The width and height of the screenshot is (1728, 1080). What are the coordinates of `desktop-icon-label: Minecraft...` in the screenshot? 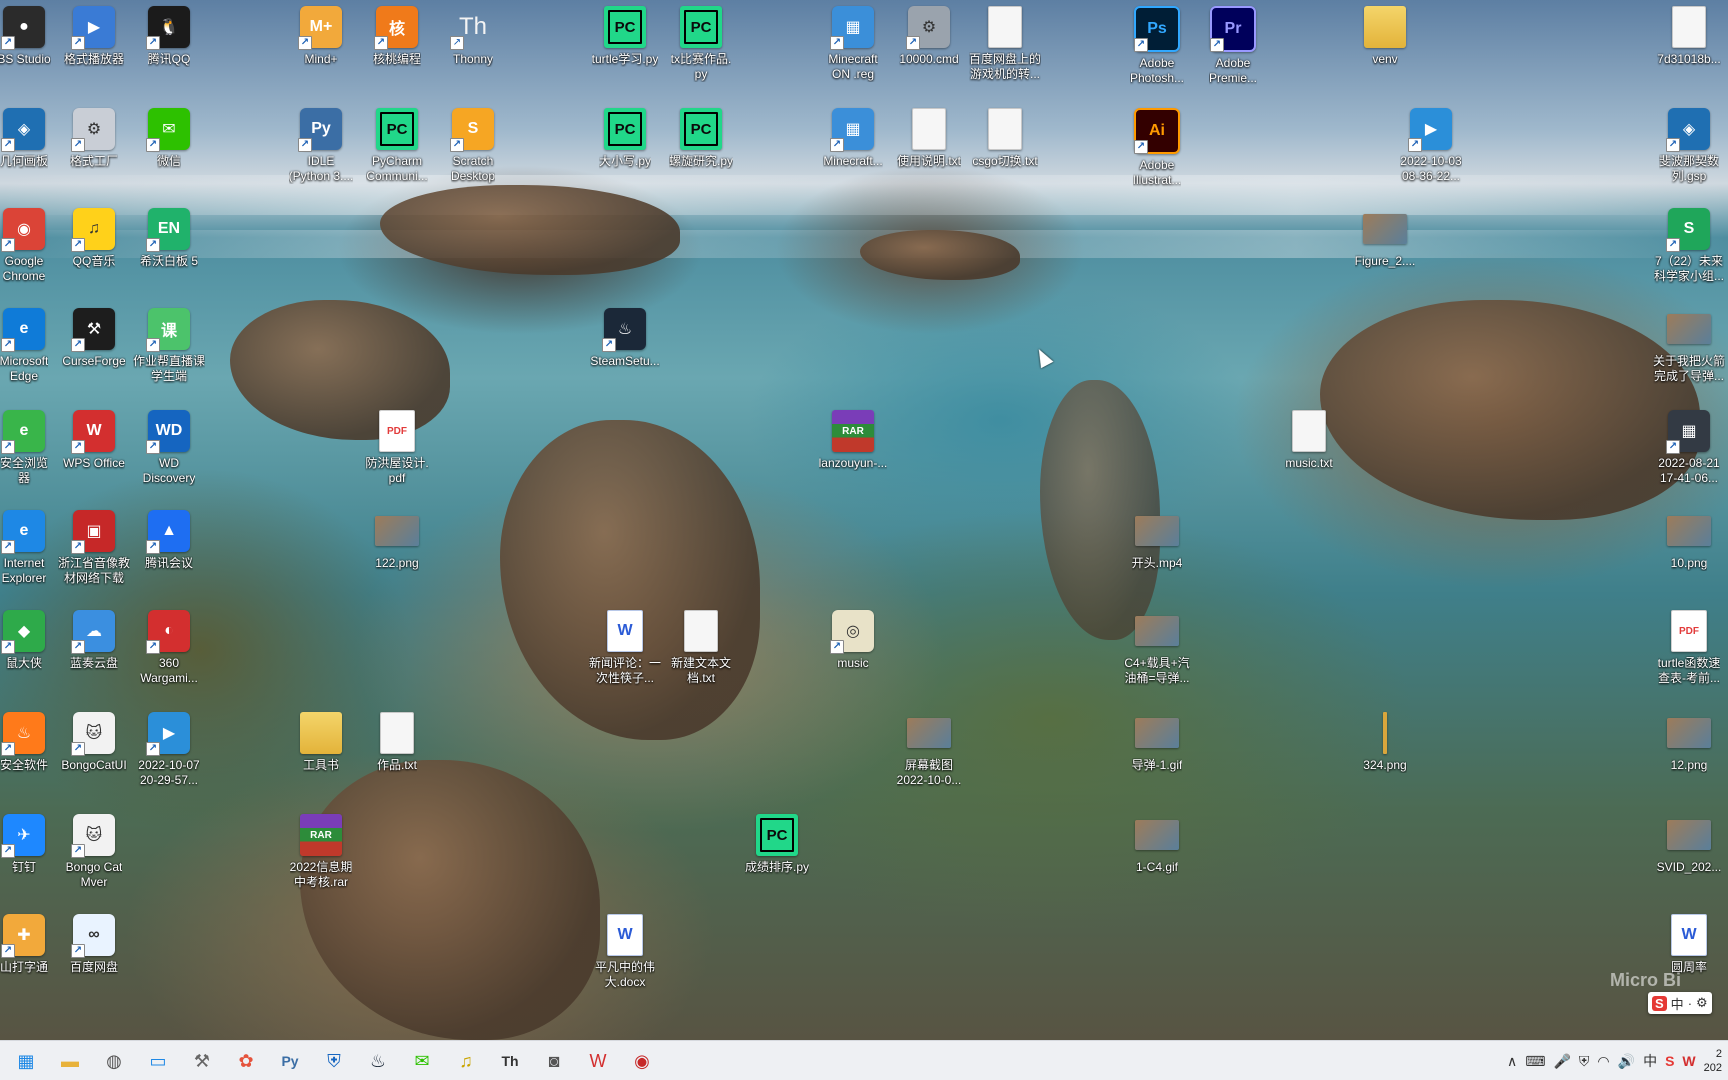 It's located at (853, 161).